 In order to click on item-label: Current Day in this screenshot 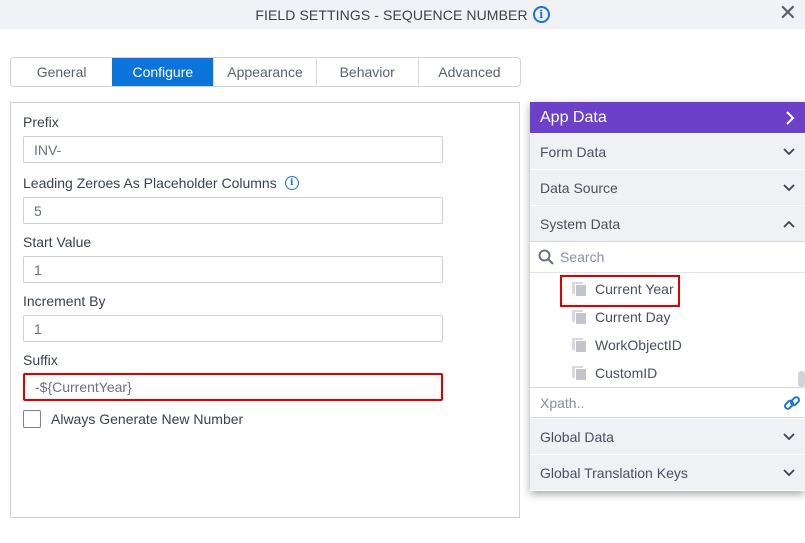, I will do `click(633, 317)`.